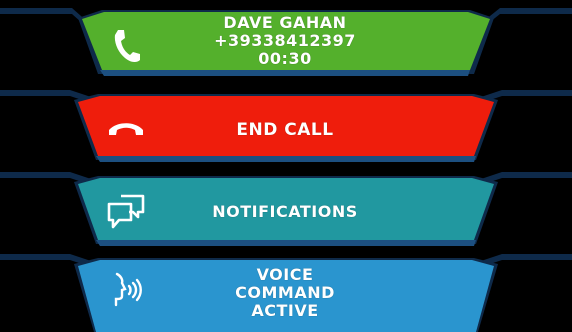 The height and width of the screenshot is (332, 572). Describe the element at coordinates (126, 45) in the screenshot. I see `phone-icon` at that location.